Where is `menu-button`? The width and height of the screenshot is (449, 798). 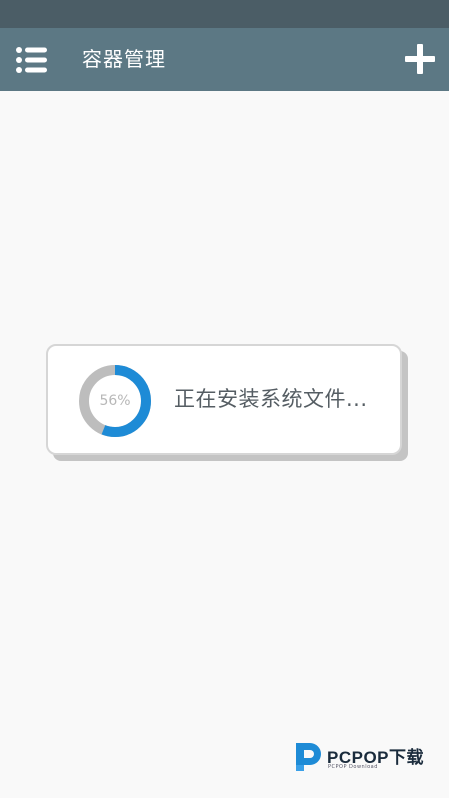 menu-button is located at coordinates (32, 60).